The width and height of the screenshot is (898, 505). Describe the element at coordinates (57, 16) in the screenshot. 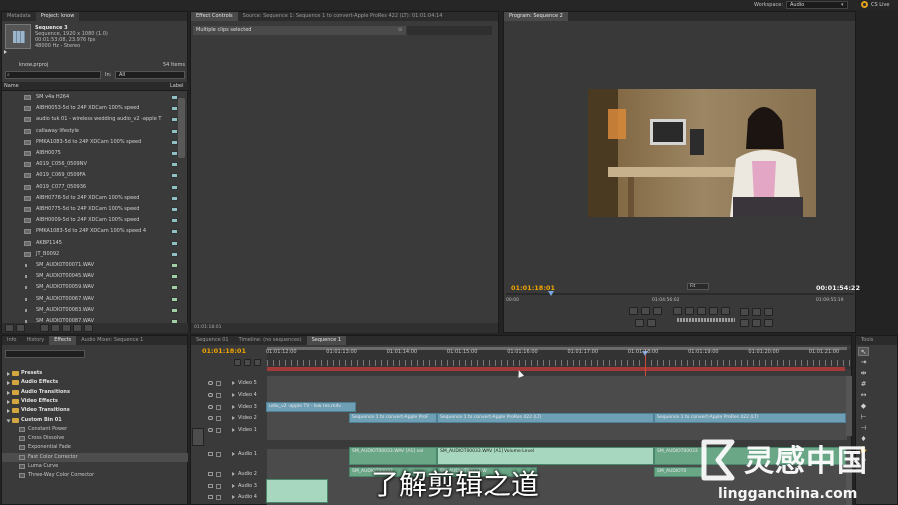

I see `tab-project: Project: know` at that location.